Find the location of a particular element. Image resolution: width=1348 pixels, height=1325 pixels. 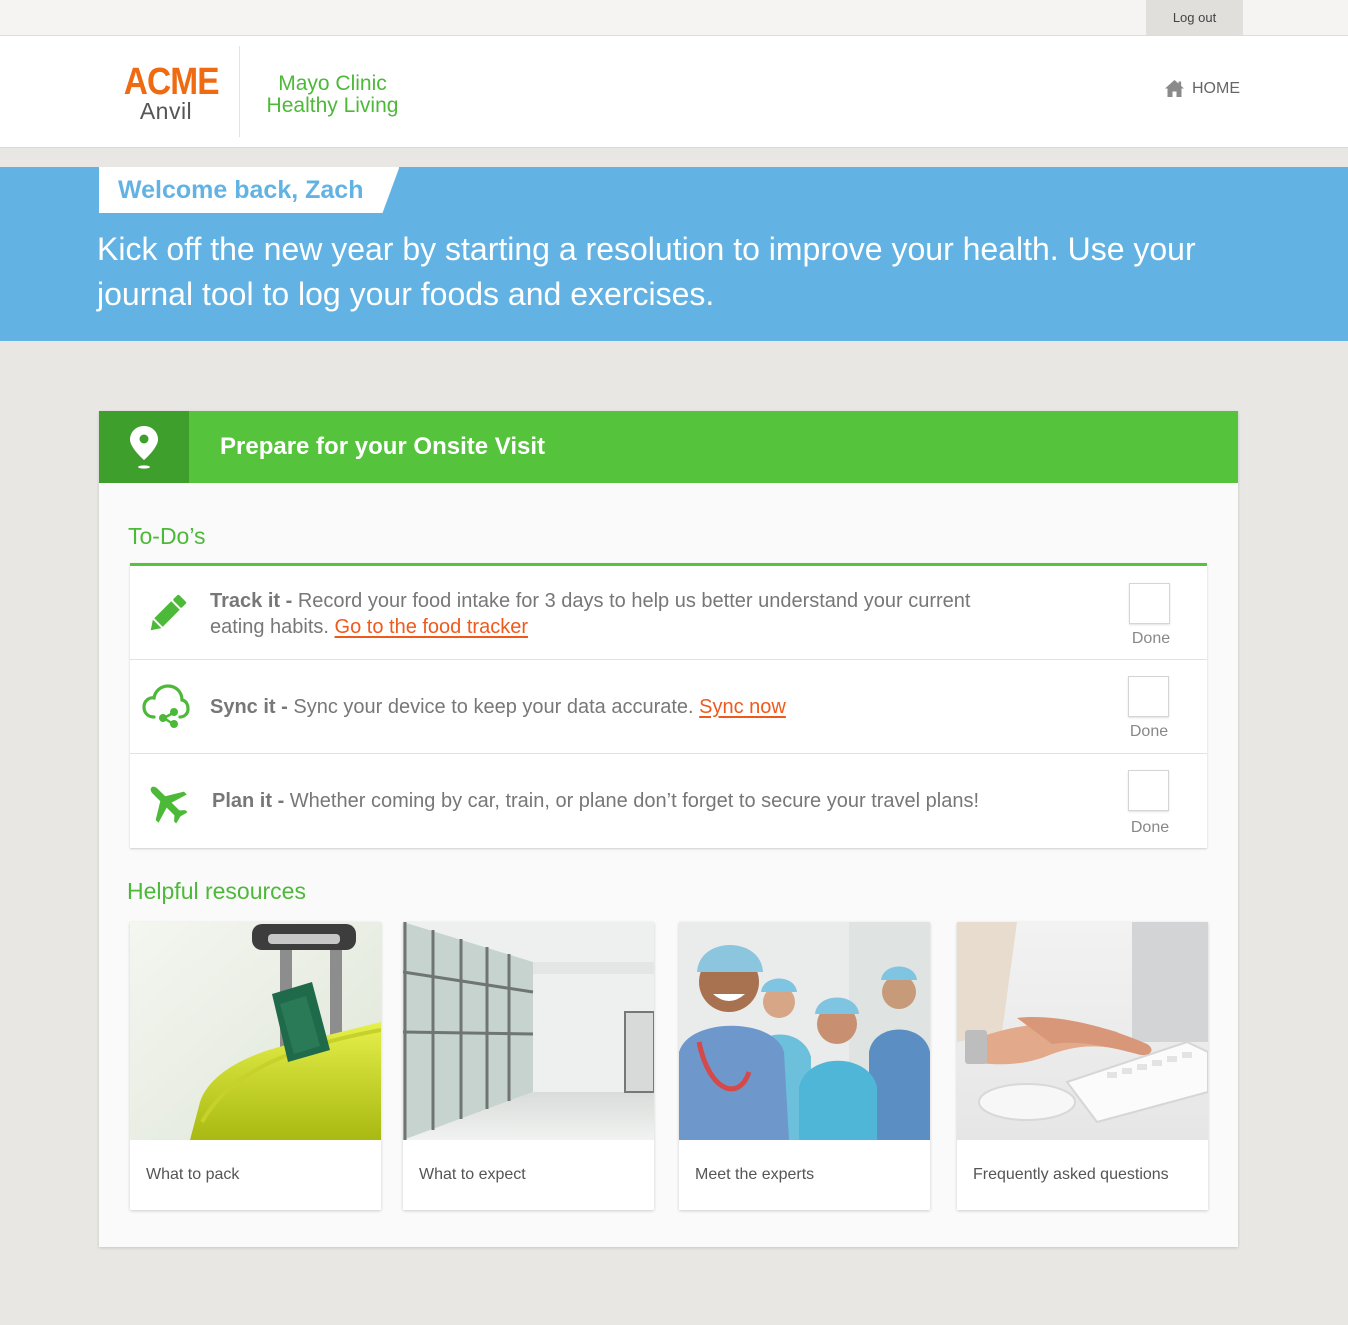

resource-label: What to expect is located at coordinates (472, 1174).